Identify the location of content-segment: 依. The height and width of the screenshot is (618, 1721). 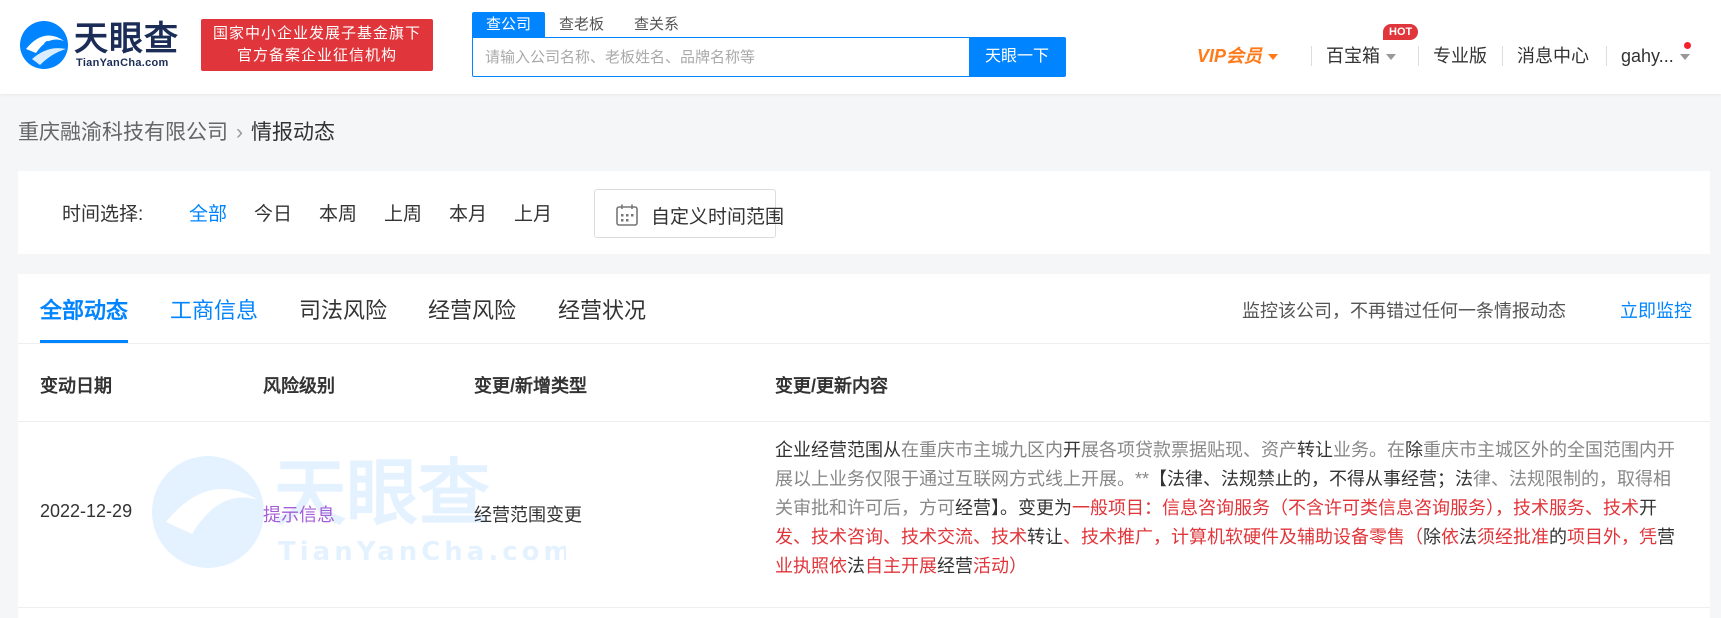
(1450, 537).